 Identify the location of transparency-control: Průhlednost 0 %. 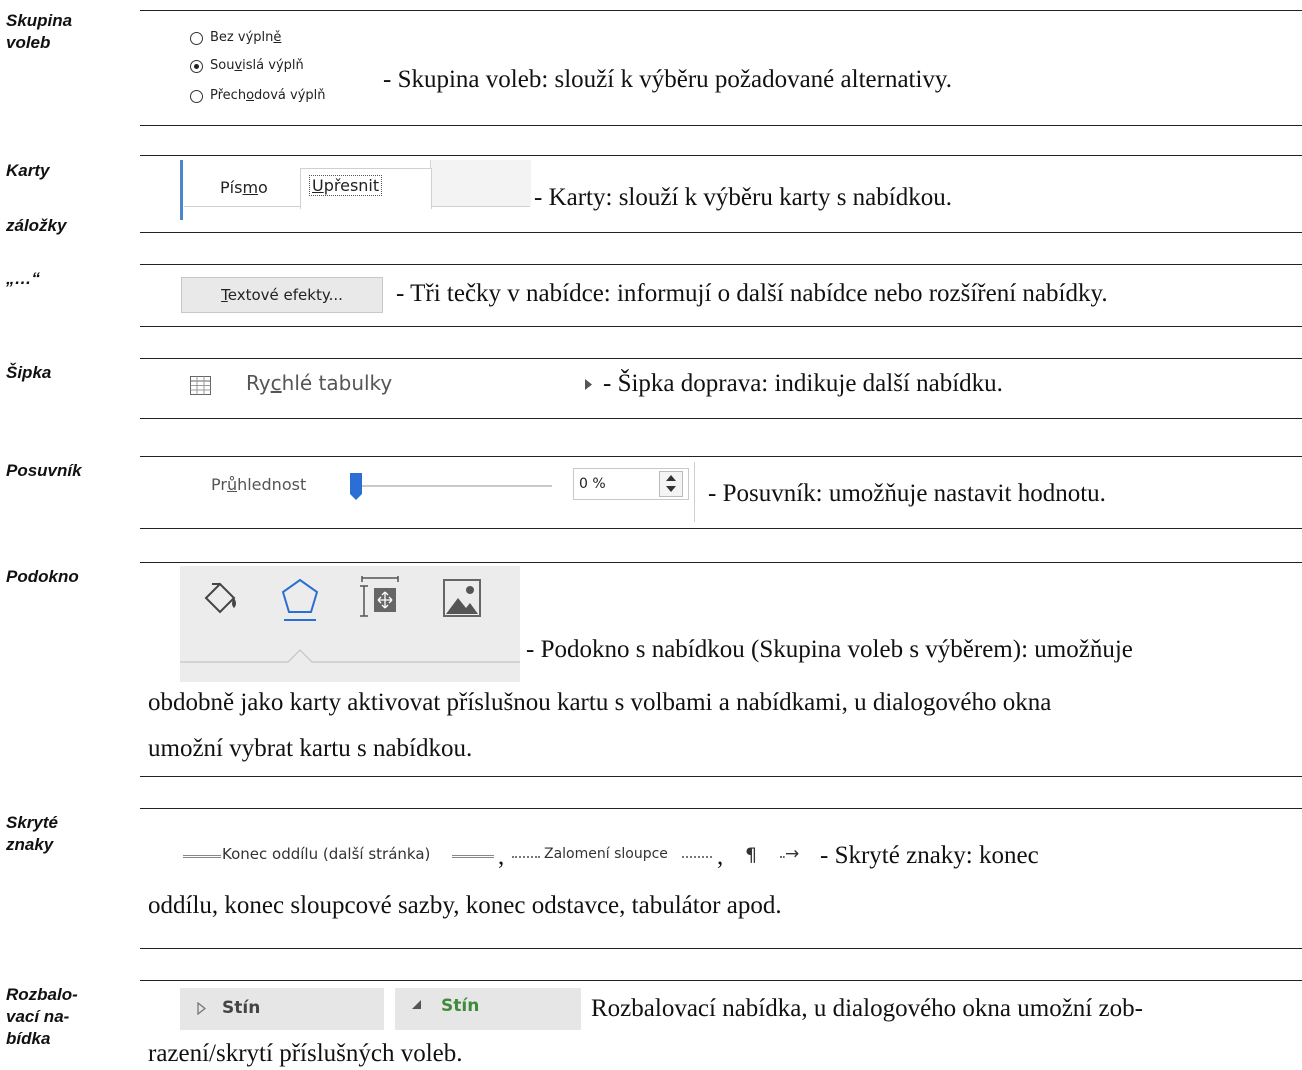
(440, 492).